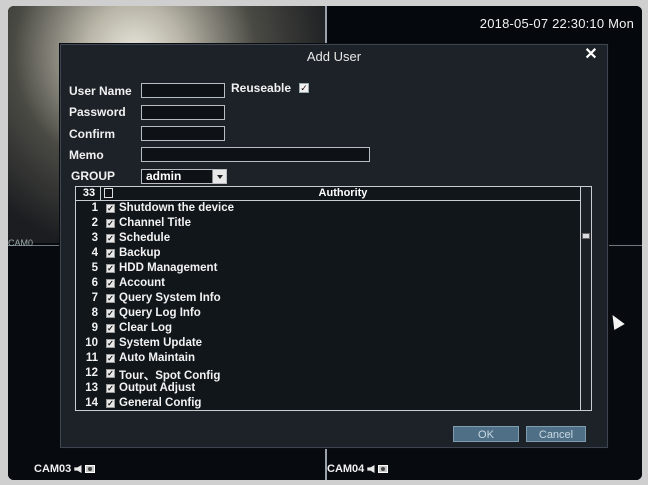 Image resolution: width=648 pixels, height=485 pixels. I want to click on authority-row-index: 9, so click(94, 328).